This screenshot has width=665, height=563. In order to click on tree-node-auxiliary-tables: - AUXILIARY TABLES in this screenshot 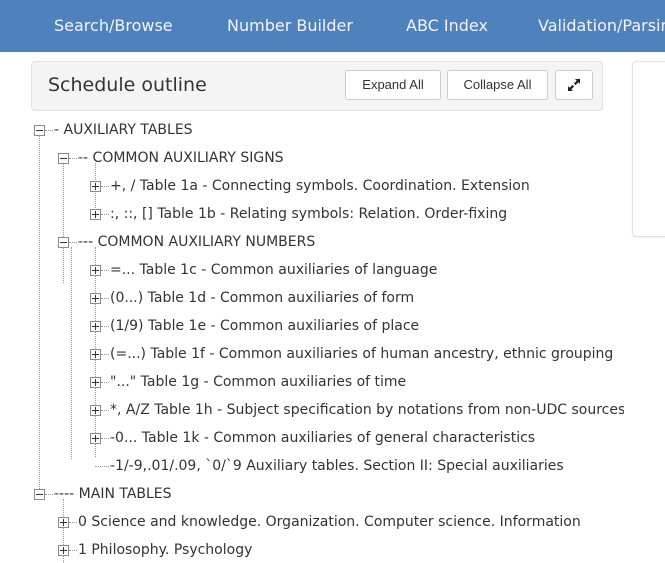, I will do `click(339, 130)`.